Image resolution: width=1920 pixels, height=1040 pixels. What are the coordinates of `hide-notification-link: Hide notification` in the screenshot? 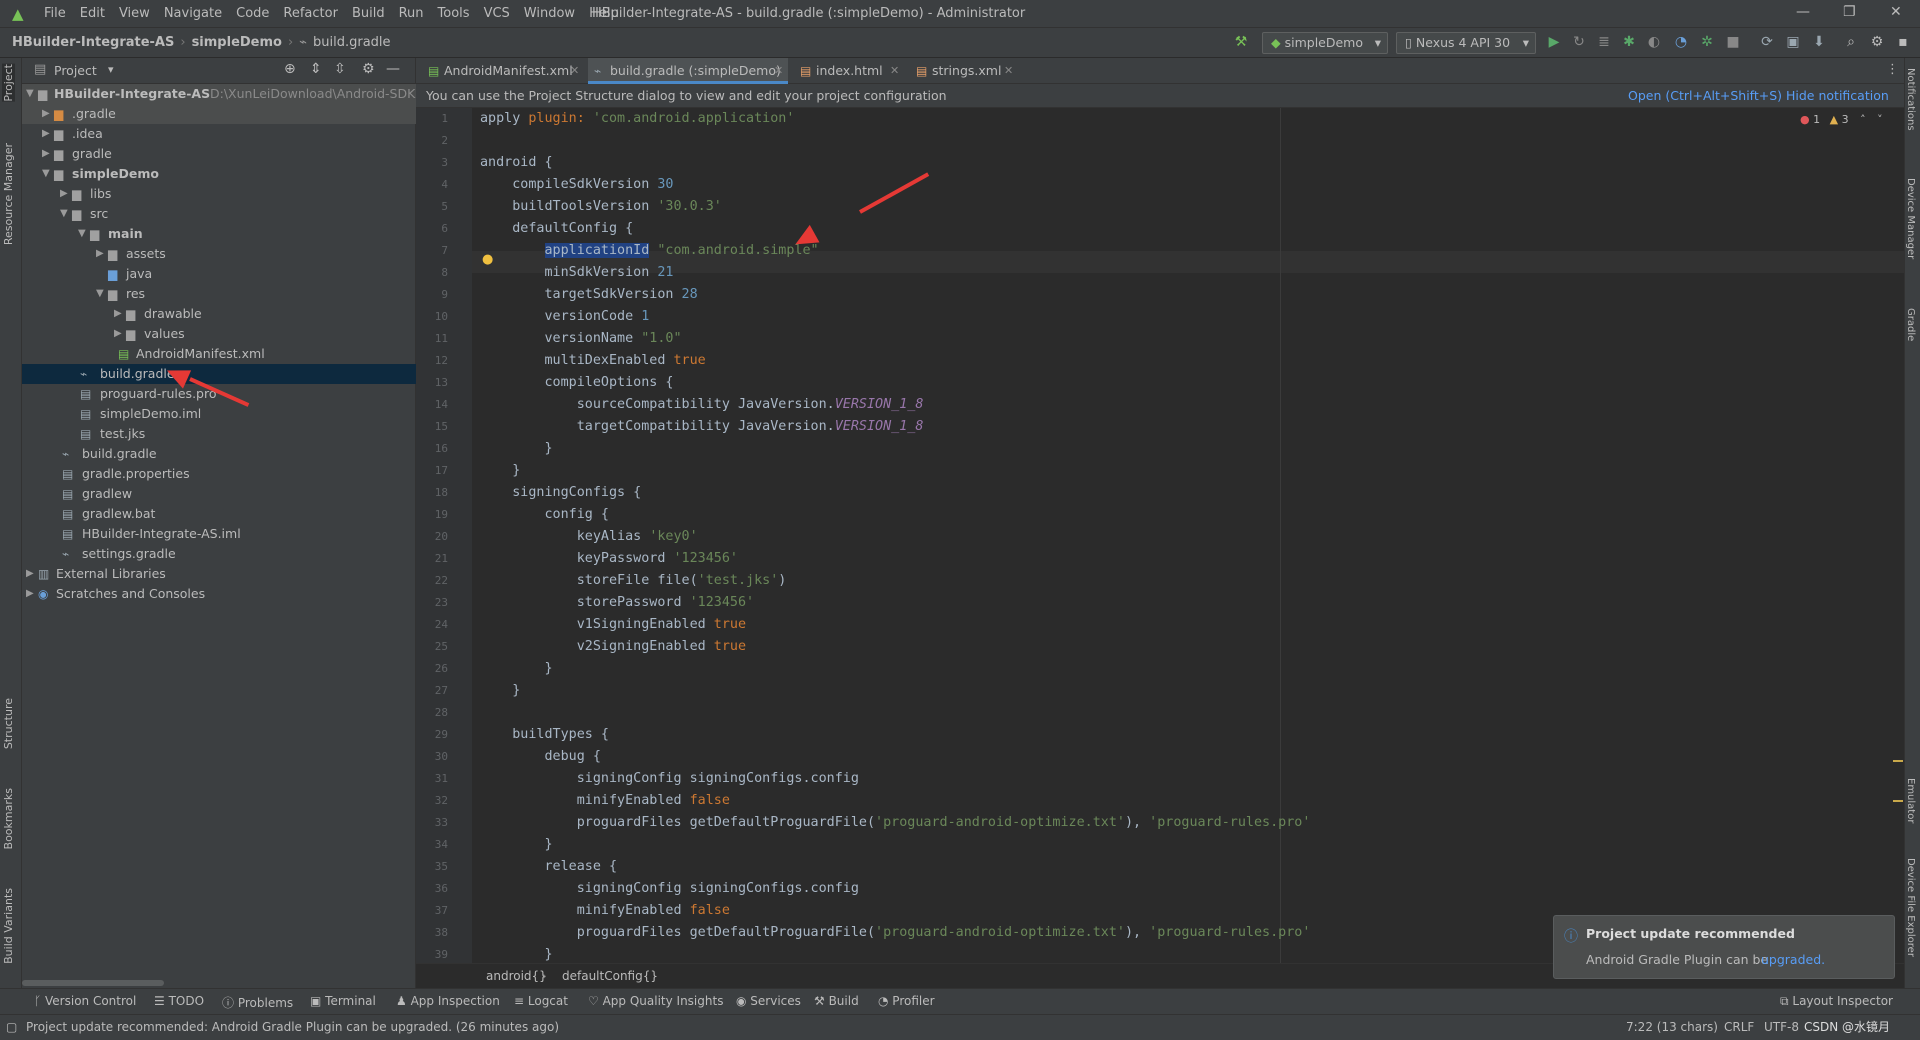 It's located at (1837, 96).